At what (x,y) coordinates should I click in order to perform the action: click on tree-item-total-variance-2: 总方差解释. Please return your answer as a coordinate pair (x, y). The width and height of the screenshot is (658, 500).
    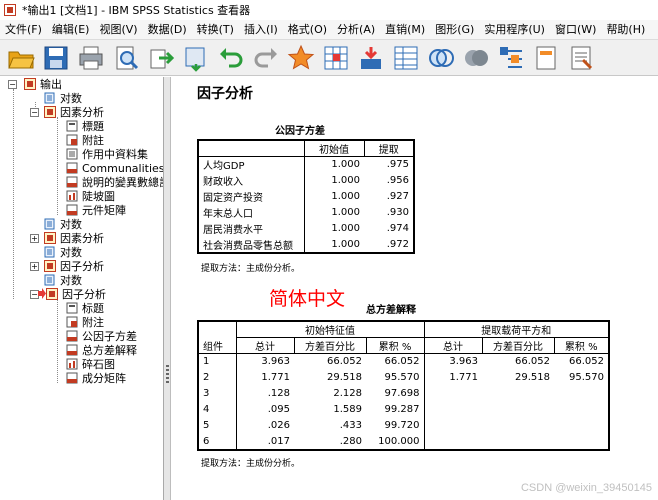
    Looking at the image, I should click on (102, 350).